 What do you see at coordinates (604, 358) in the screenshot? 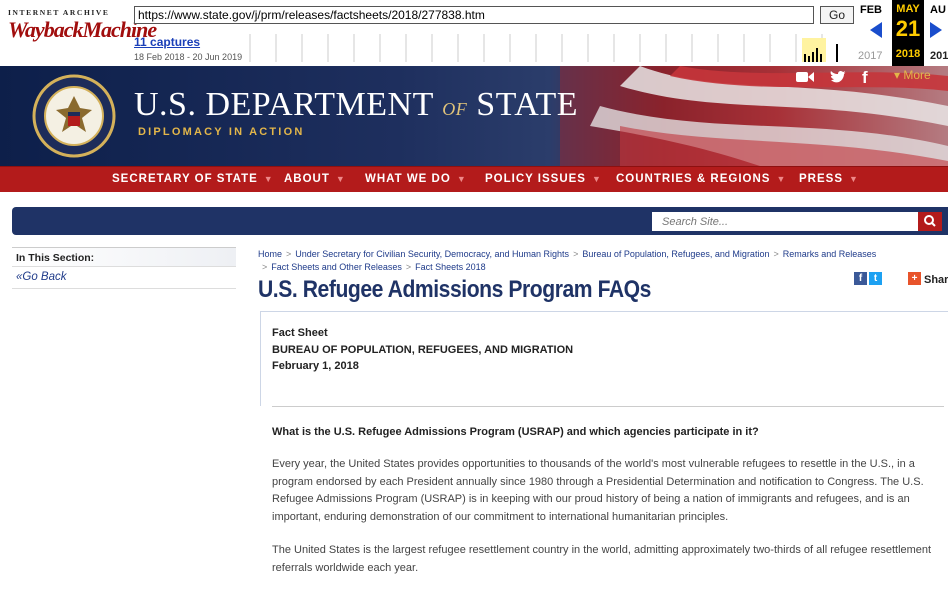
I see `fact-sheet-box` at bounding box center [604, 358].